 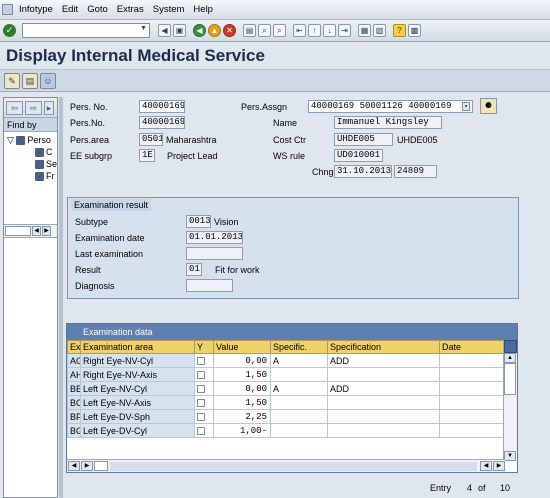 I want to click on hscroll-thumb, so click(x=101, y=466).